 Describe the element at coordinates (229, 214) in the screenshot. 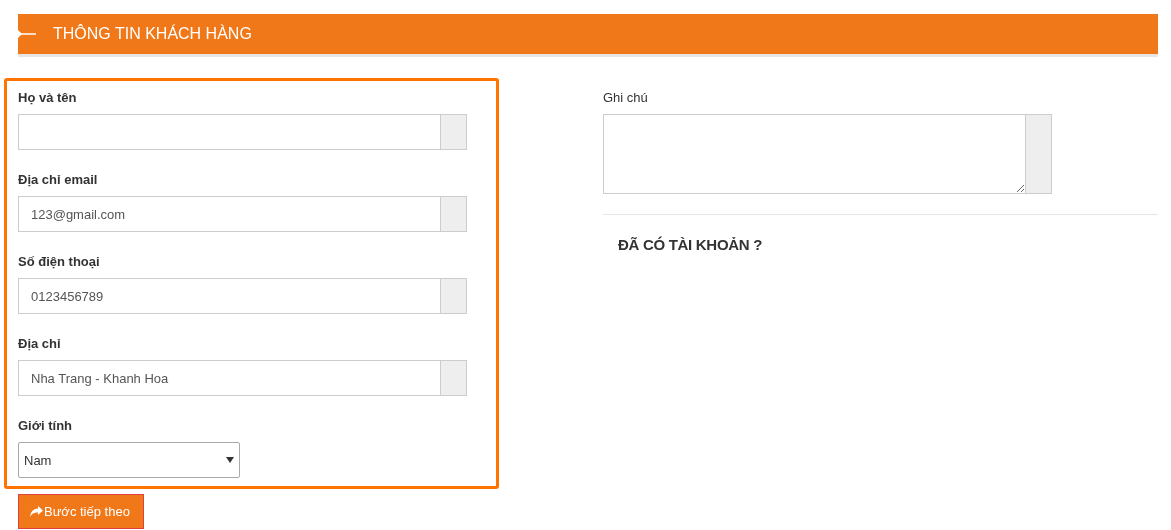

I see `text-field: 123@gmail.com` at that location.